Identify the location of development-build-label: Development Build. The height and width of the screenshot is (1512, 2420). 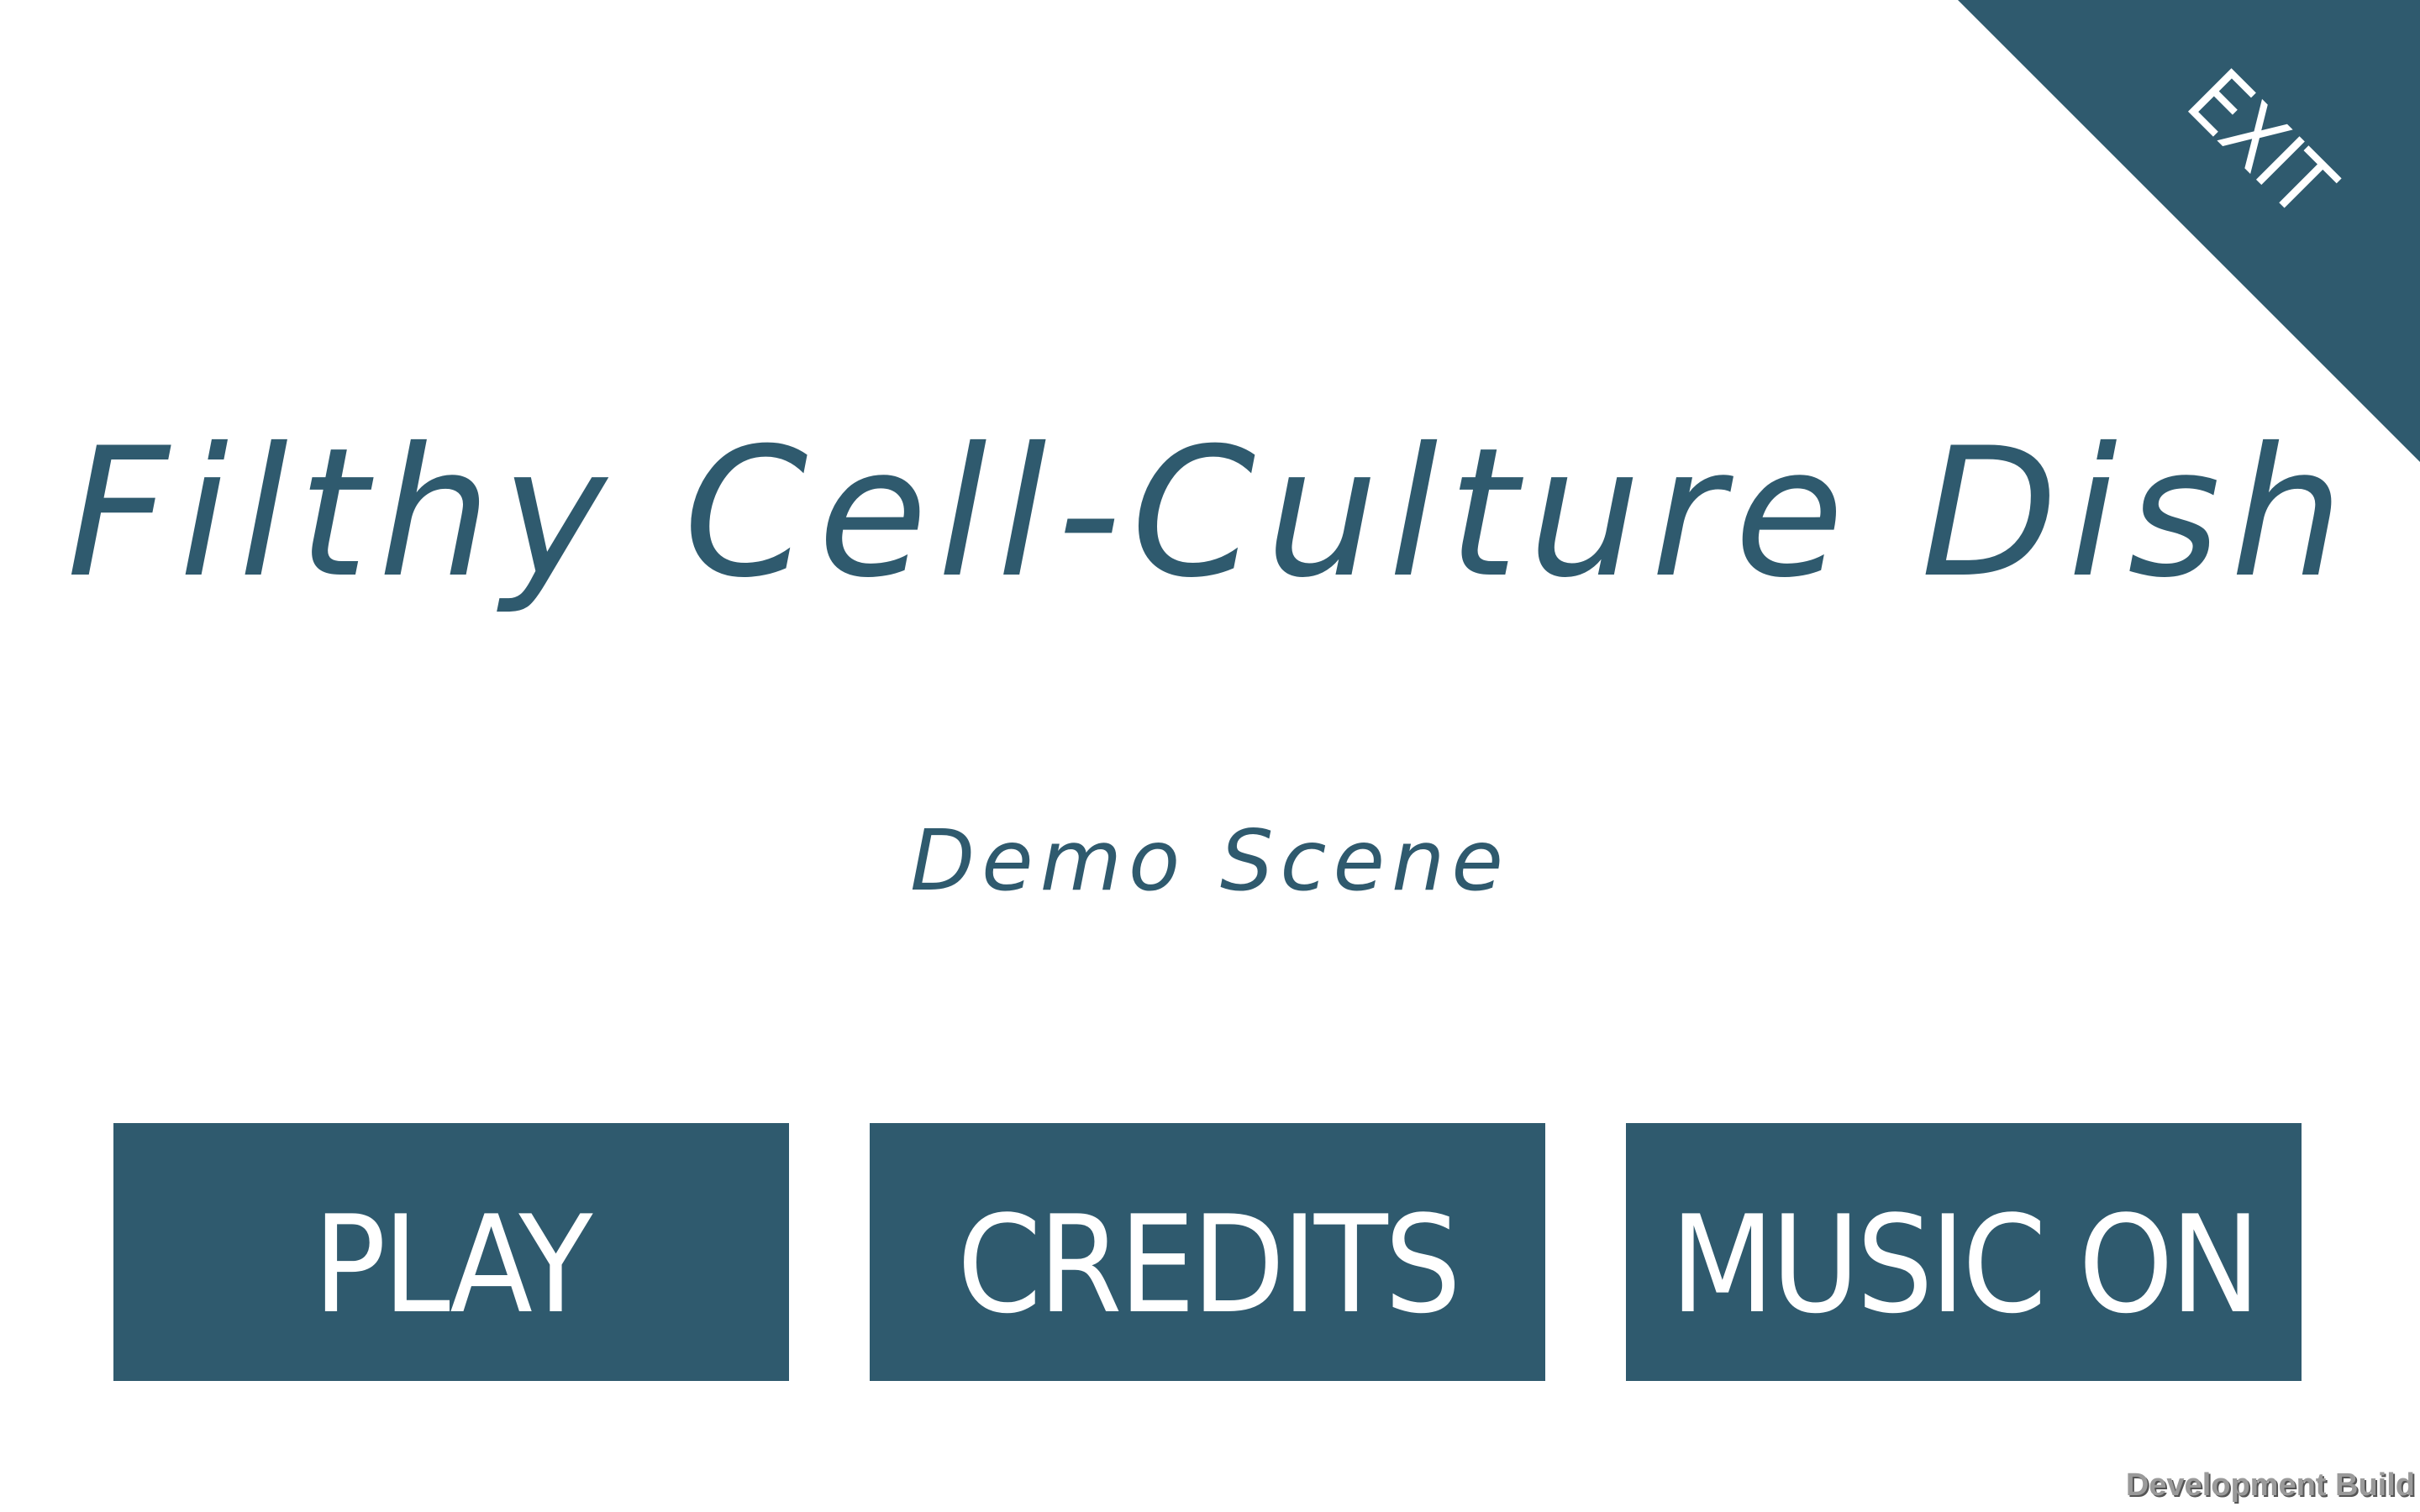
(2270, 1485).